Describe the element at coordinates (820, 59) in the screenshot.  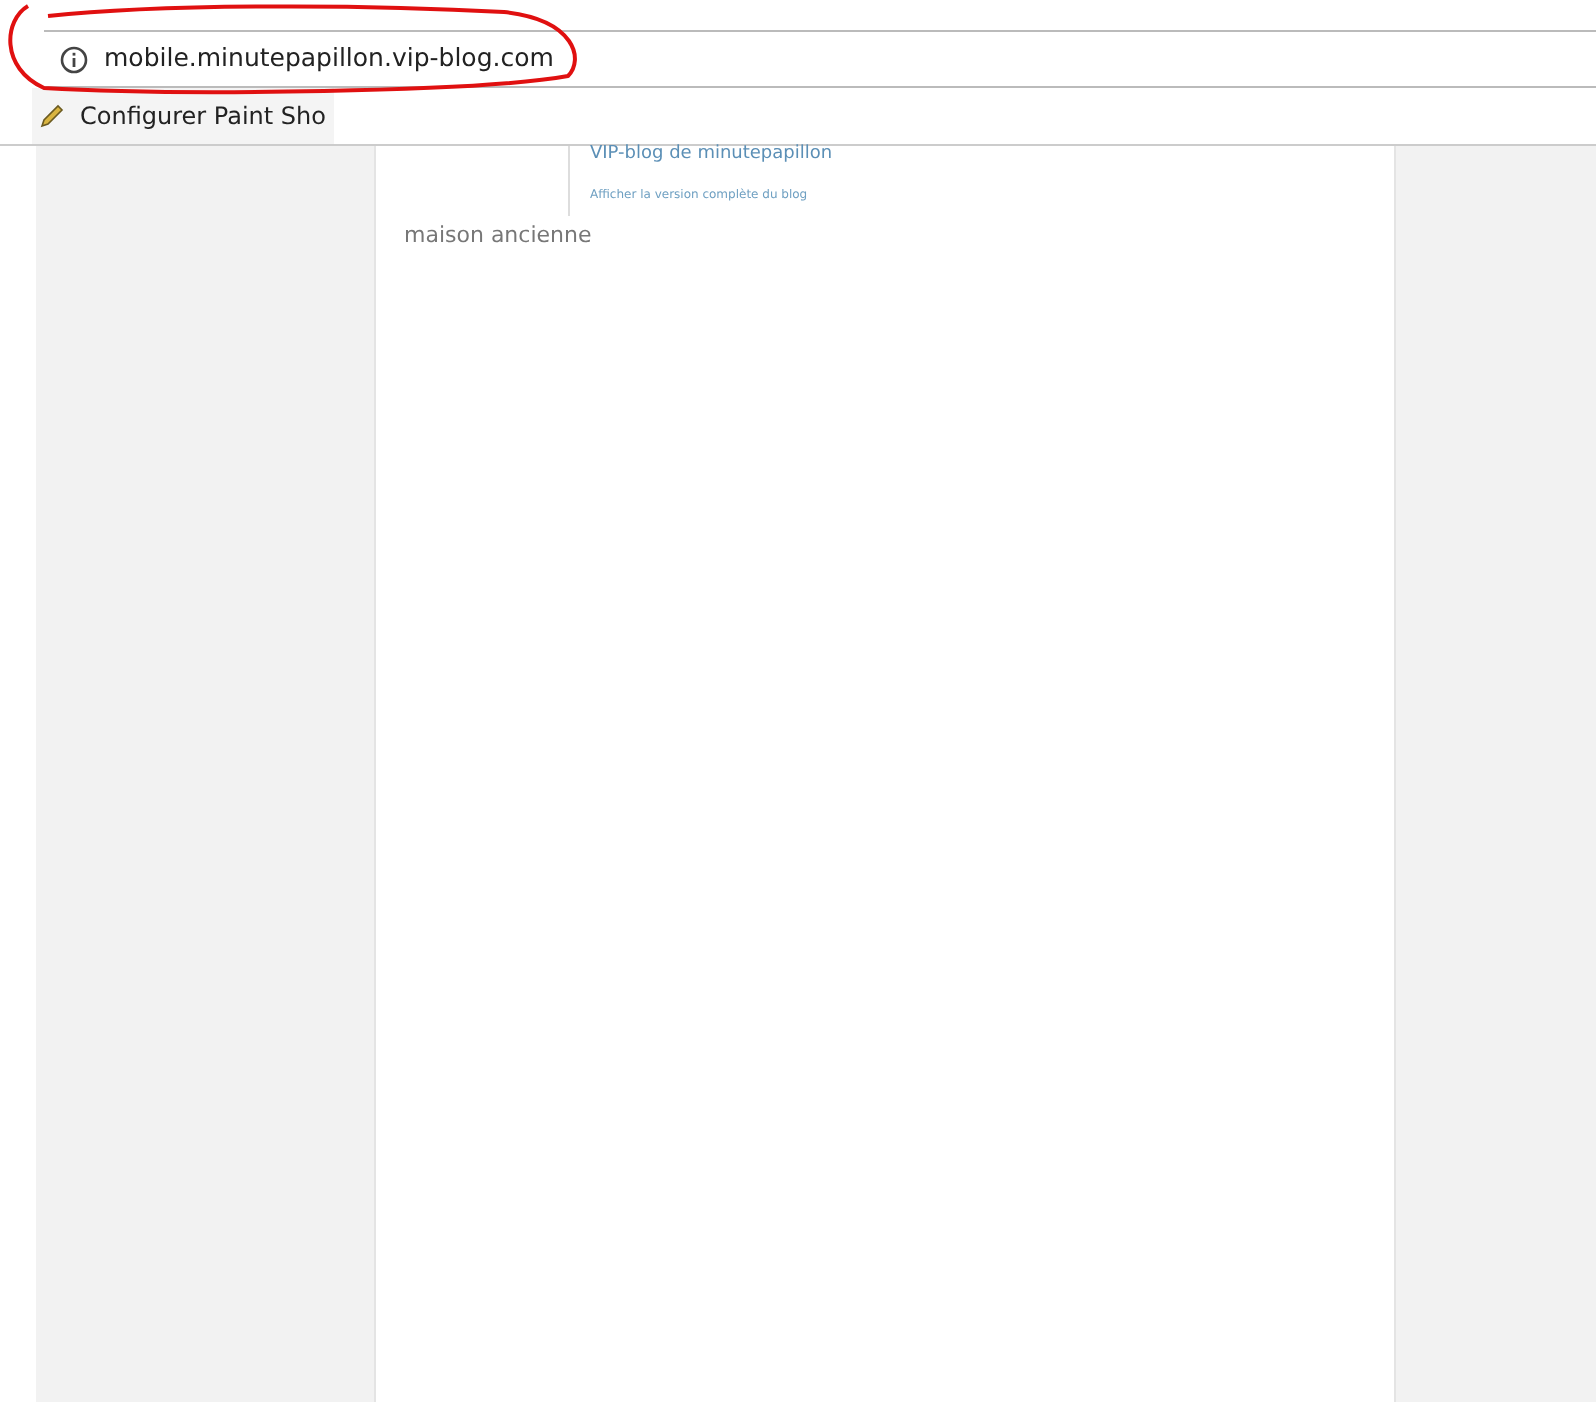
I see `address-bar: mobile.minutepapillon.vip-blog.com` at that location.